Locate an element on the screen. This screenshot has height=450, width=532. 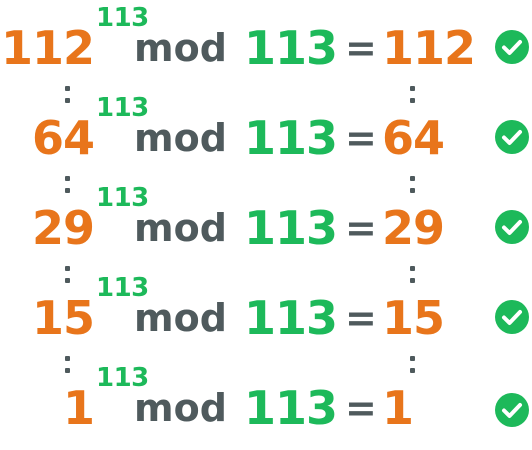
base-number: 29 is located at coordinates (63, 228).